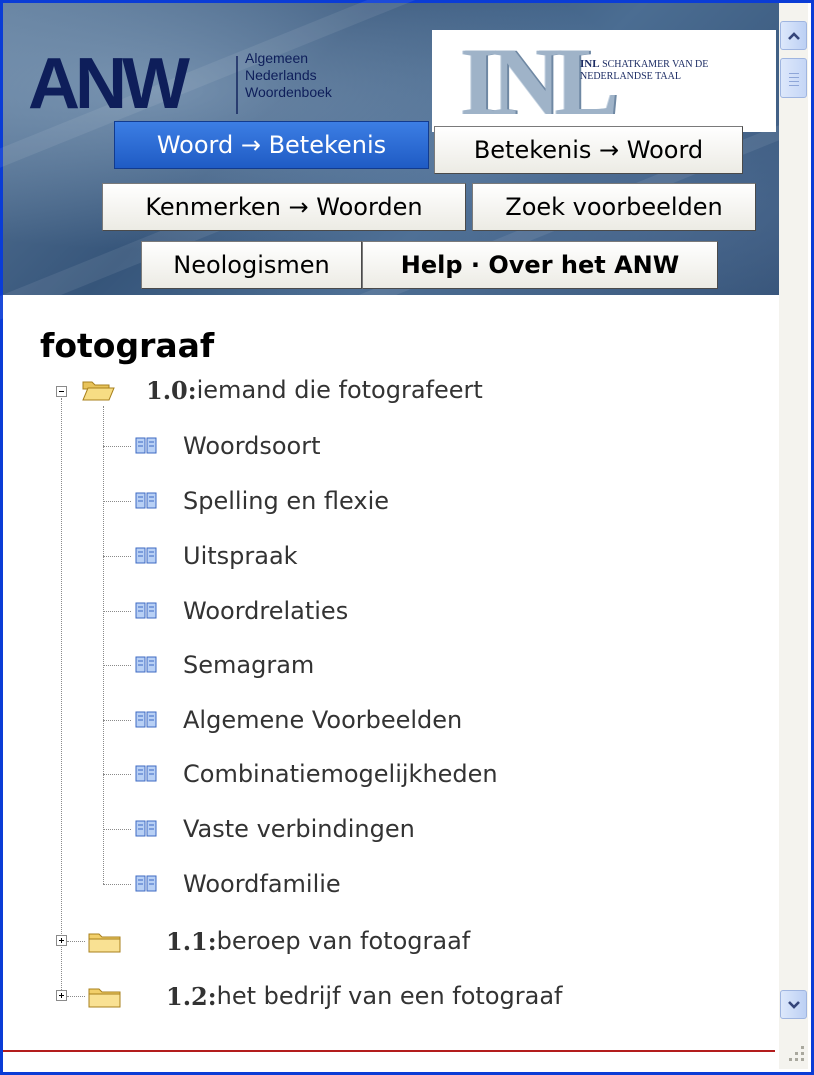 This screenshot has height=1075, width=814. I want to click on section-item-woordfamilie: Woordfamilie, so click(262, 884).